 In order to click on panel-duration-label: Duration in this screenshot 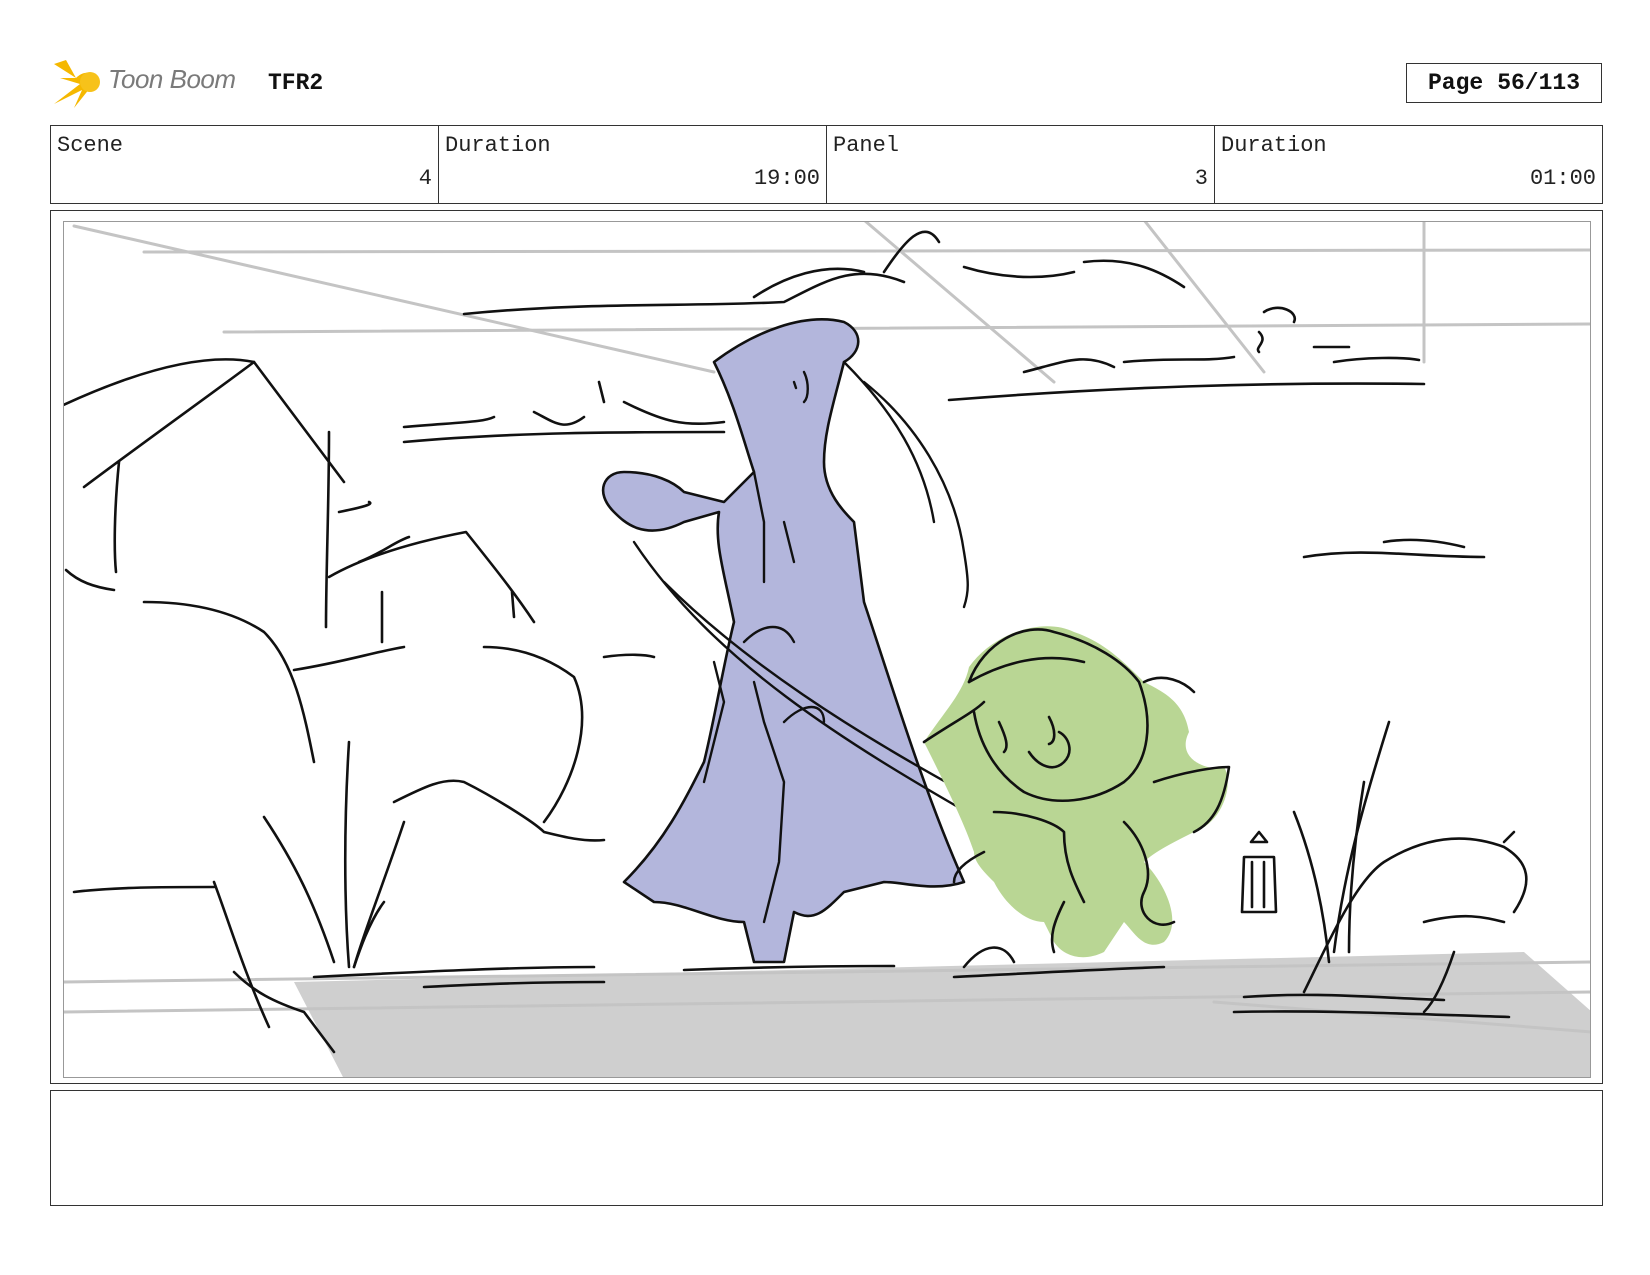, I will do `click(1274, 145)`.